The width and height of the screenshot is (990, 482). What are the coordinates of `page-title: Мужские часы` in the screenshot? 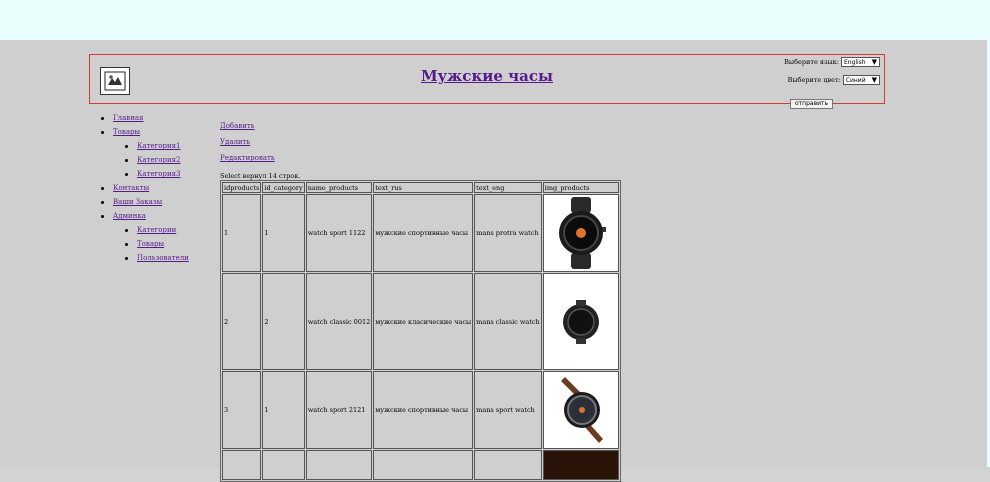 It's located at (487, 76).